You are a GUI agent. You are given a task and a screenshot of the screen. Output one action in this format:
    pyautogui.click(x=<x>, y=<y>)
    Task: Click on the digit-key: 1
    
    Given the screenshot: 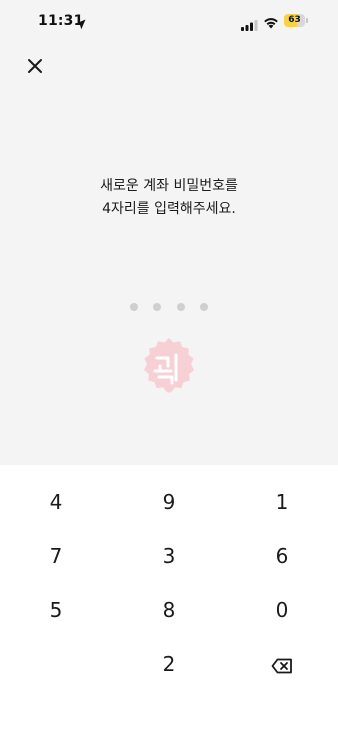 What is the action you would take?
    pyautogui.click(x=282, y=502)
    